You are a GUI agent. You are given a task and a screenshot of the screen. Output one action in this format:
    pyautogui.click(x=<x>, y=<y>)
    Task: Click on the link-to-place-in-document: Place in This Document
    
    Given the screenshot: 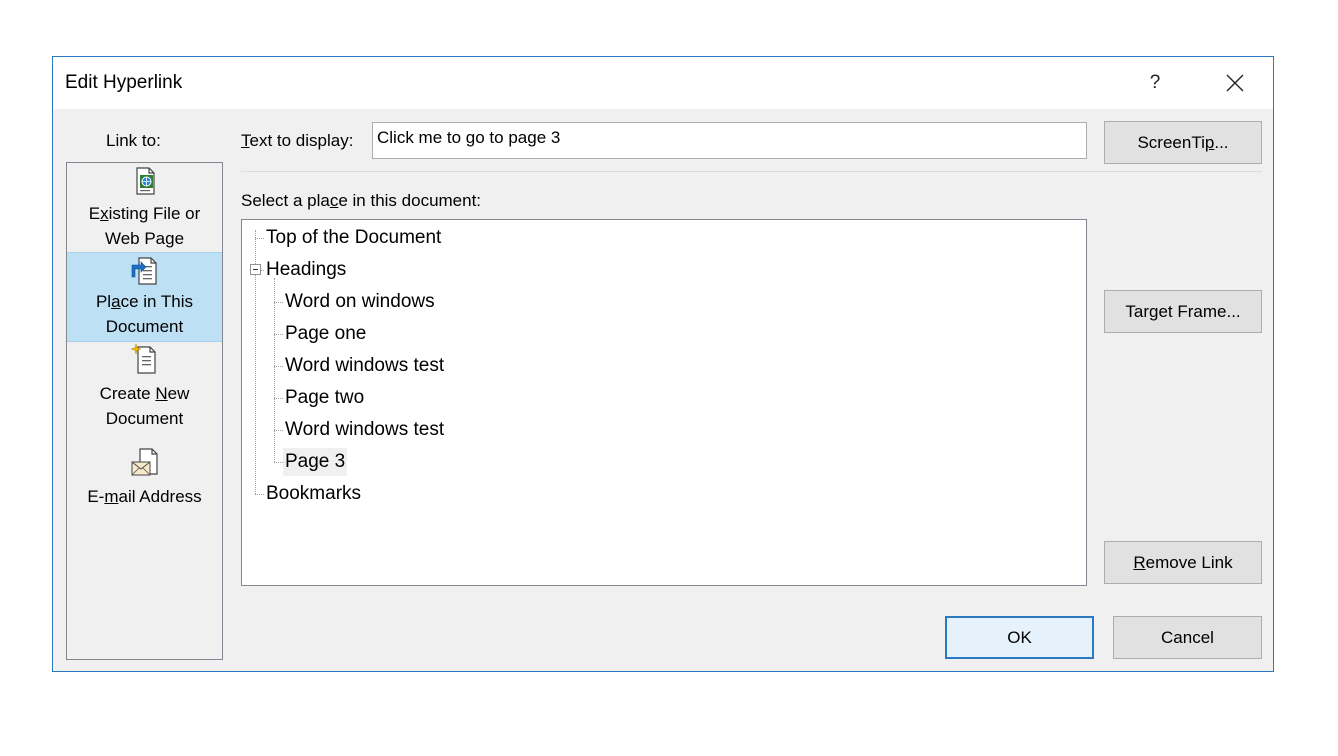 What is the action you would take?
    pyautogui.click(x=144, y=297)
    